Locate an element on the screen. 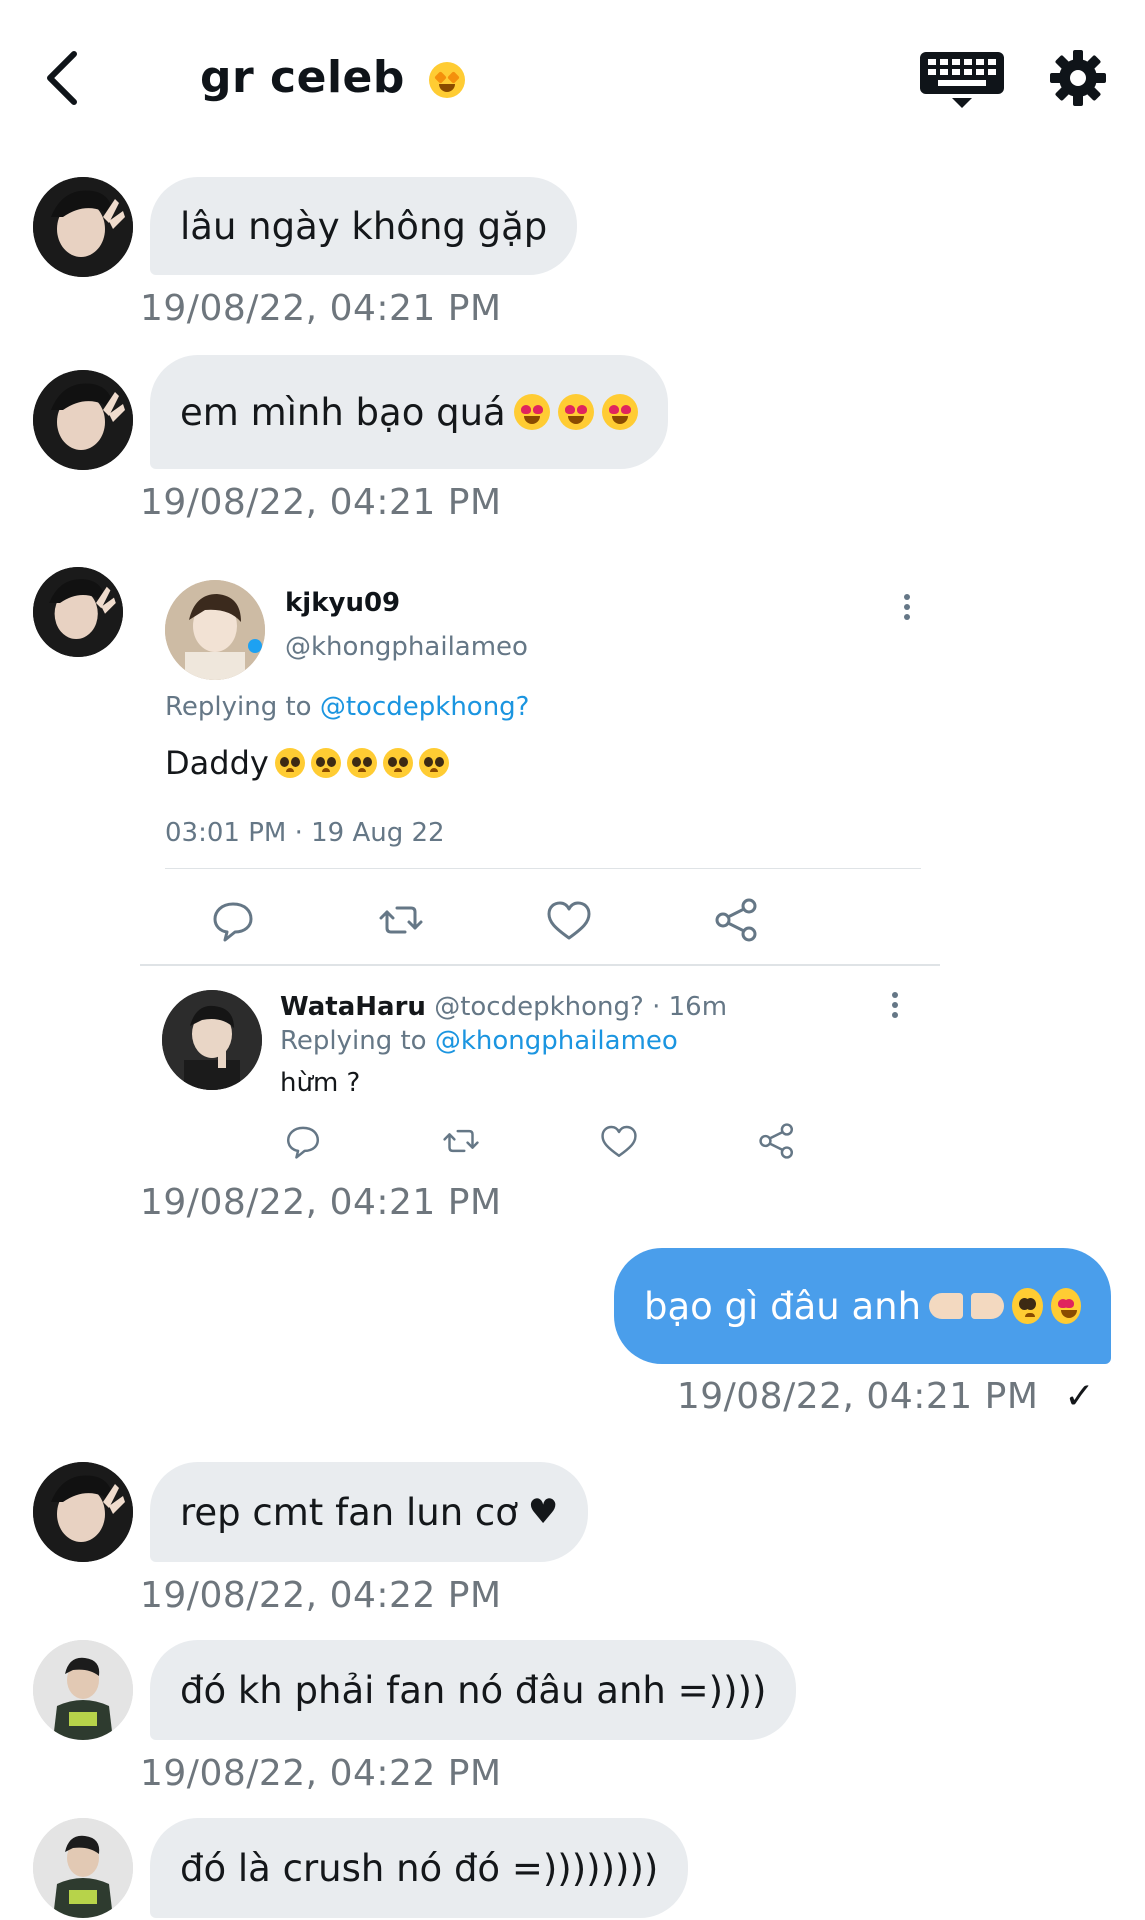 The image size is (1145, 1920). tweet-author-photo is located at coordinates (215, 630).